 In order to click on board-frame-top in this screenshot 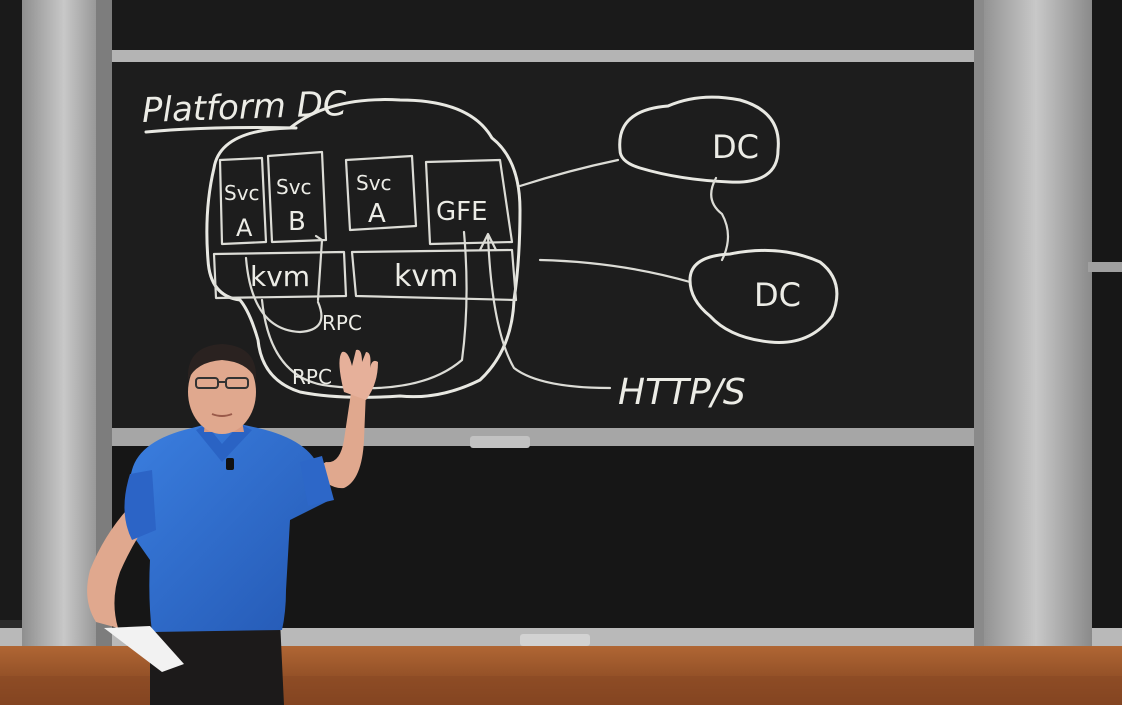, I will do `click(542, 56)`.